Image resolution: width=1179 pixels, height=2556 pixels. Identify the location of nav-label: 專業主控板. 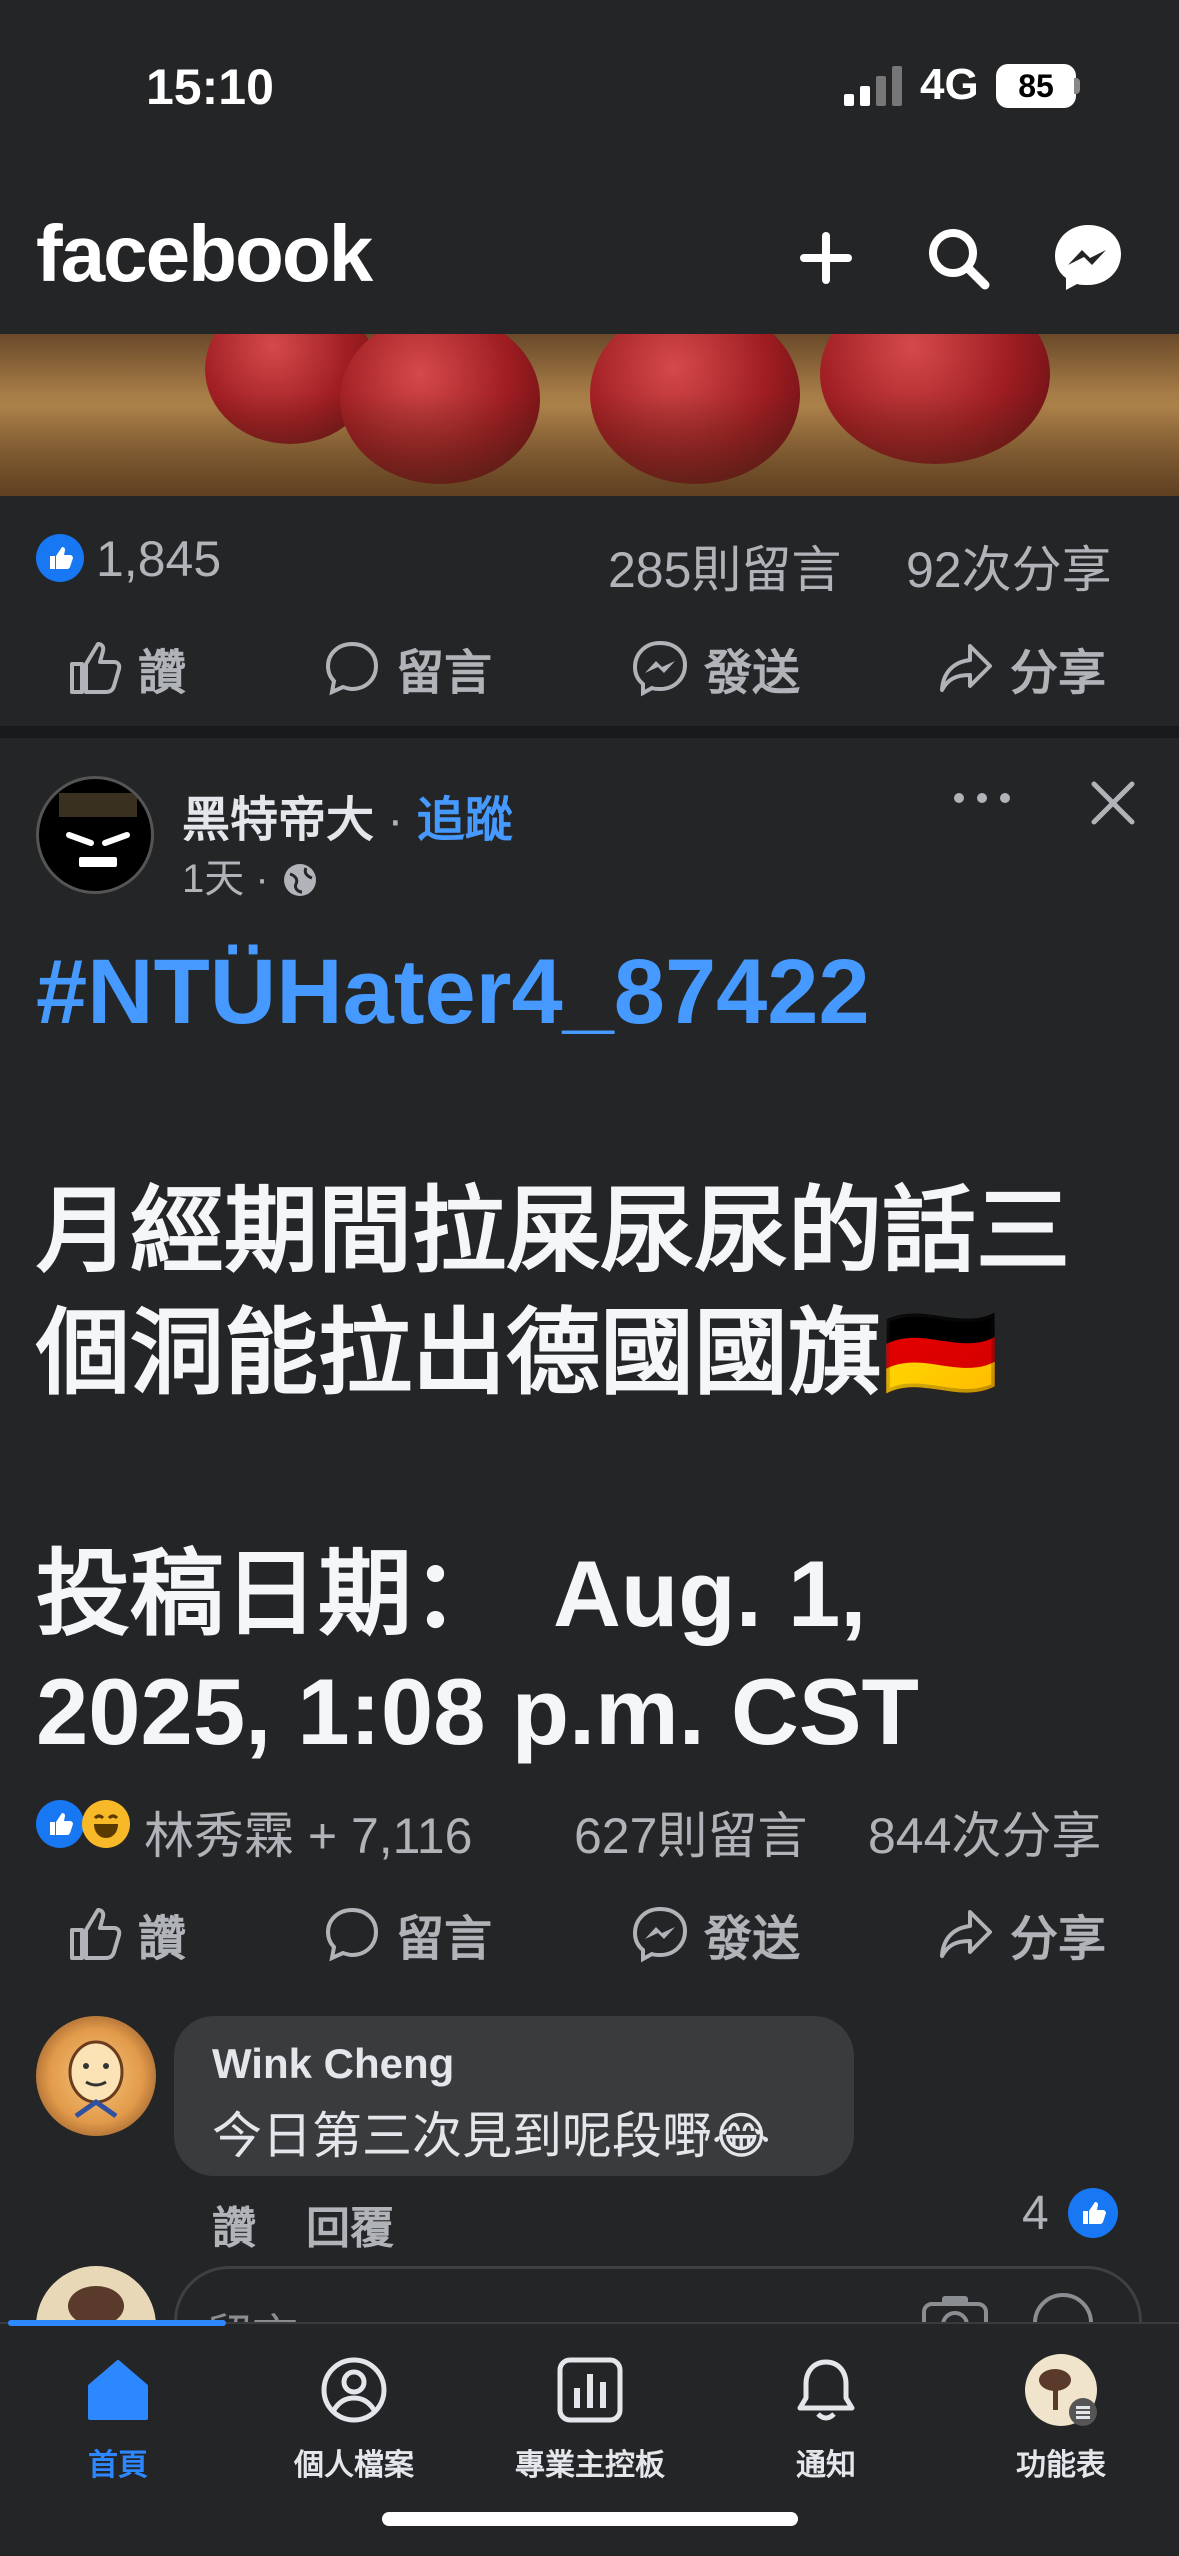
(590, 2465).